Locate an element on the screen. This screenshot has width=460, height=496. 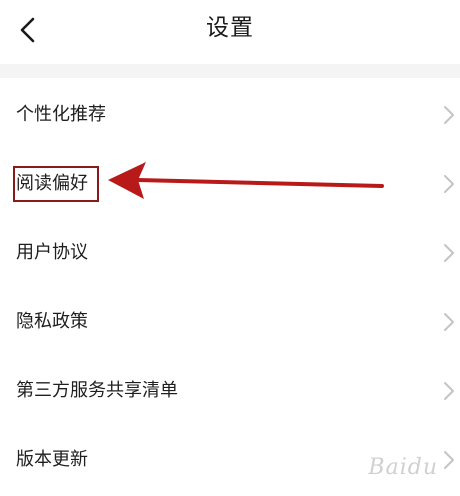
settings-item-label: 隐私政策 is located at coordinates (52, 321).